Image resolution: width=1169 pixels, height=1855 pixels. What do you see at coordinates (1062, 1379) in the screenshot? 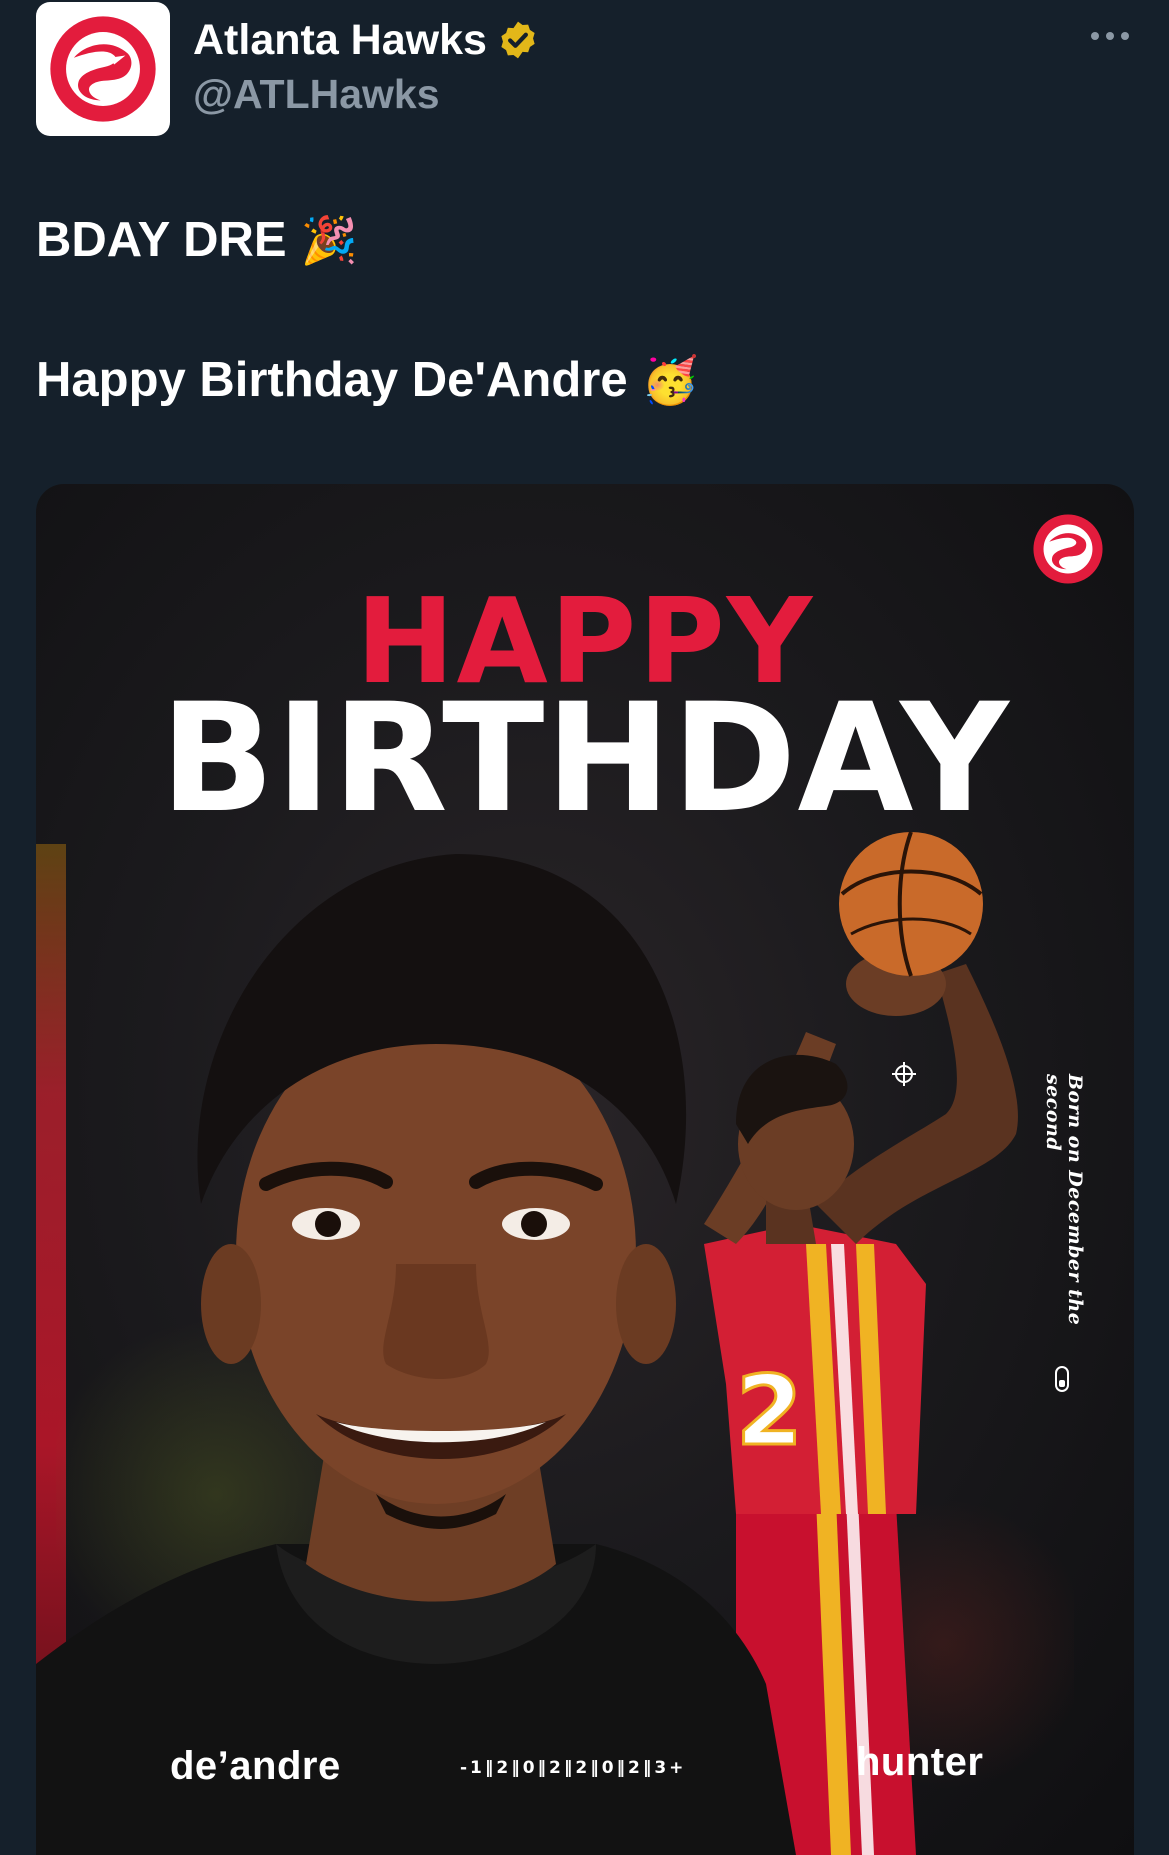
I see `scroll-mouse-icon` at bounding box center [1062, 1379].